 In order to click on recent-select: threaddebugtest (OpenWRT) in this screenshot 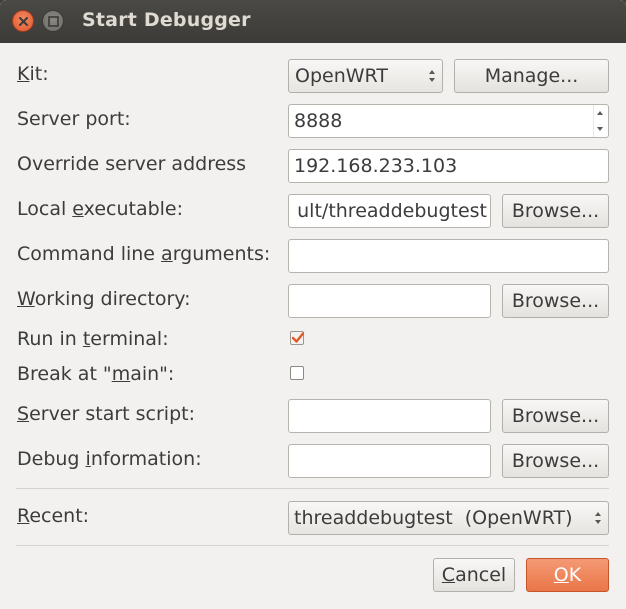, I will do `click(448, 518)`.